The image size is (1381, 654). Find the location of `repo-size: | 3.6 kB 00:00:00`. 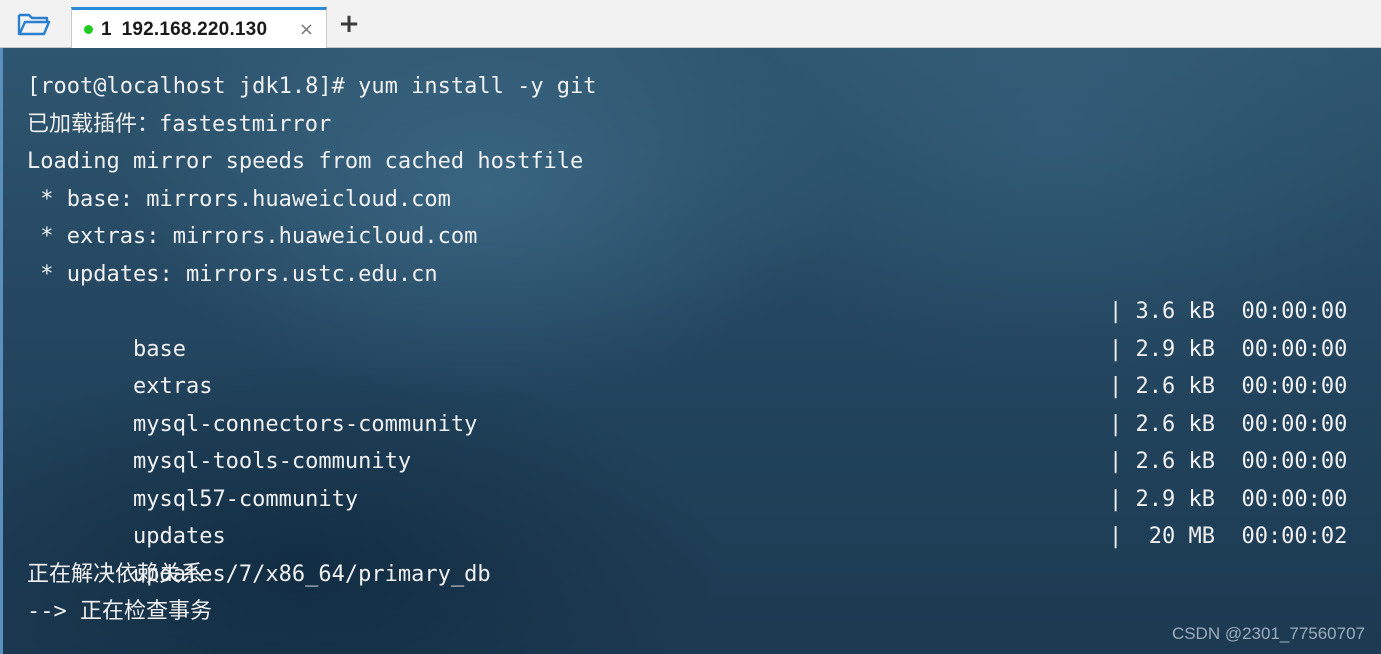

repo-size: | 3.6 kB 00:00:00 is located at coordinates (1228, 311).